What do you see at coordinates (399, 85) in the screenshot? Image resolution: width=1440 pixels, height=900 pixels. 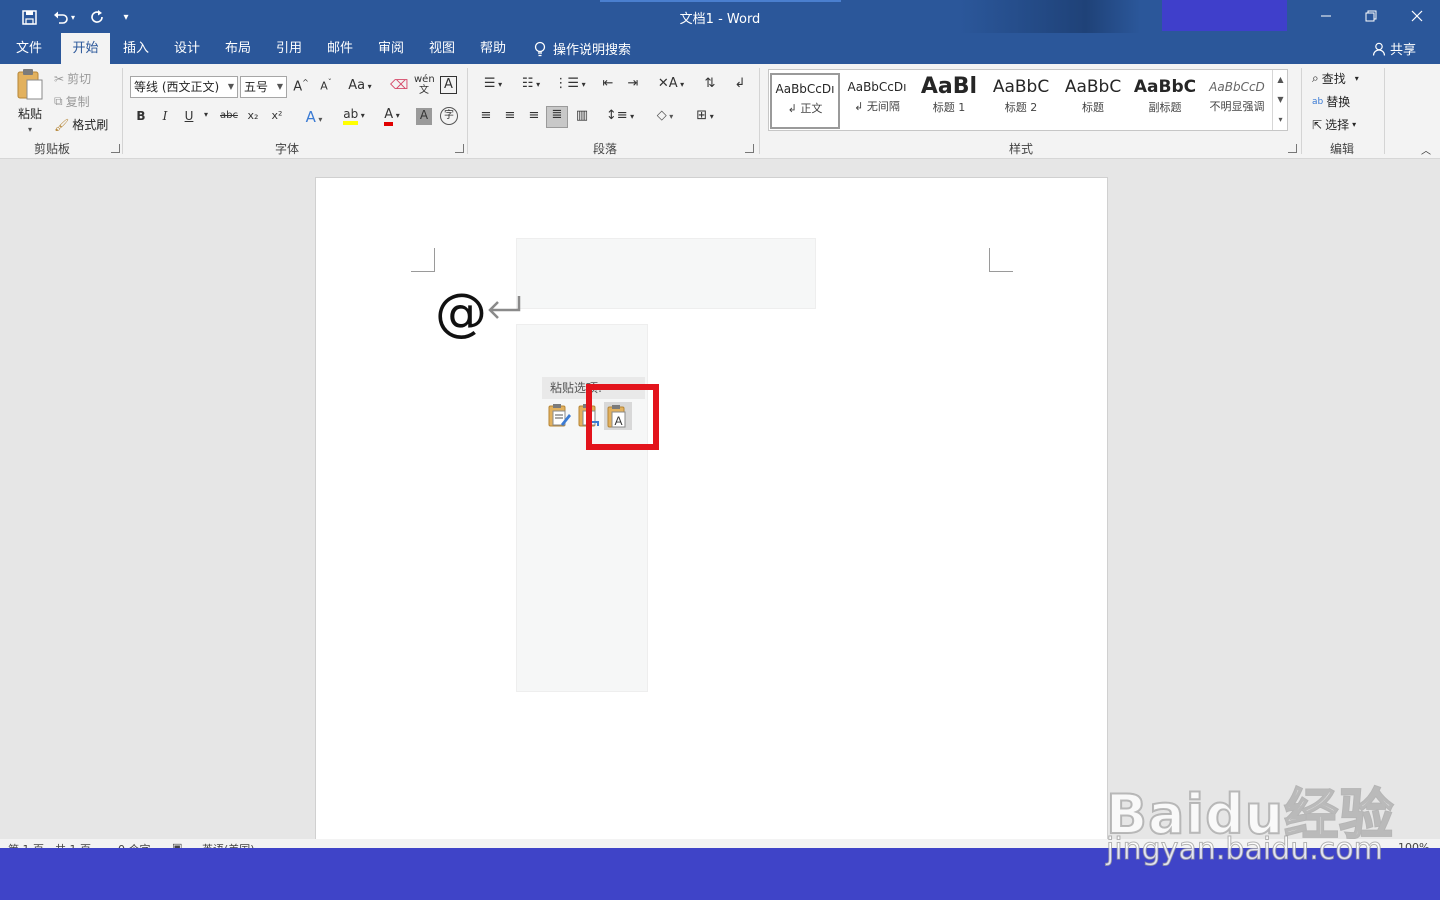 I see `clear-formatting-icon: ⌫` at bounding box center [399, 85].